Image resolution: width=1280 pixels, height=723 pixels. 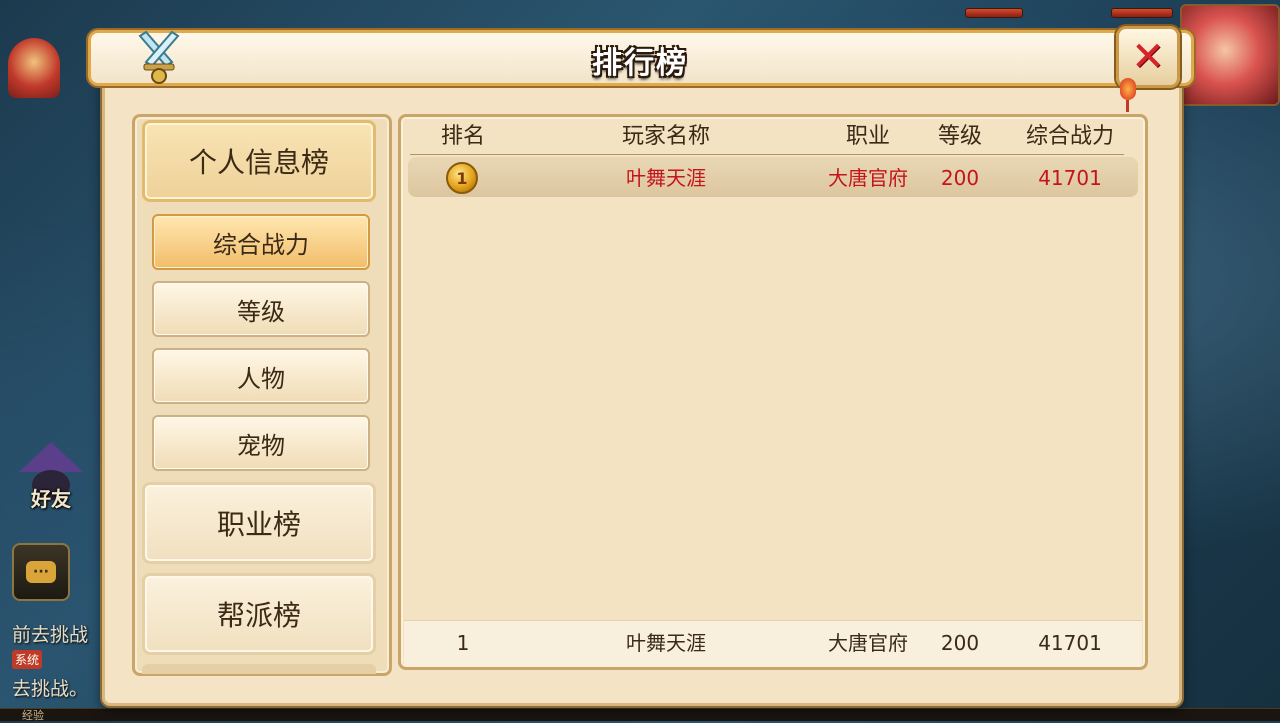 I want to click on header-player-name: 玩家名称, so click(x=665, y=136).